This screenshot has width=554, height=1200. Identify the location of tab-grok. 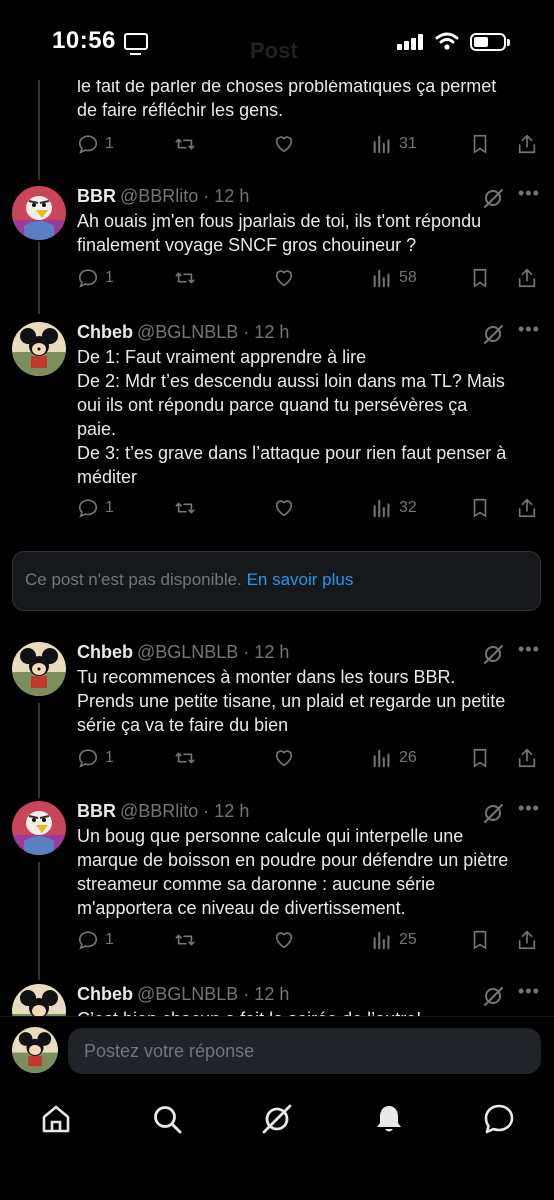
(277, 1119).